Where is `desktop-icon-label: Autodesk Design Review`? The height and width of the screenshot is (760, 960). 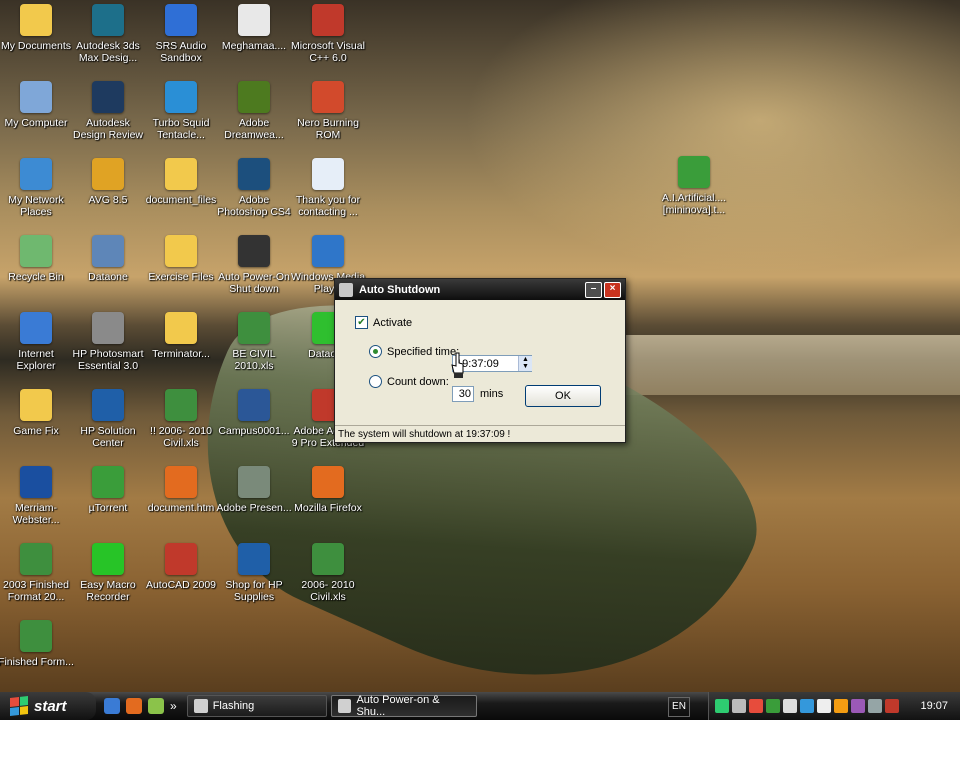
desktop-icon-label: Autodesk Design Review is located at coordinates (108, 129).